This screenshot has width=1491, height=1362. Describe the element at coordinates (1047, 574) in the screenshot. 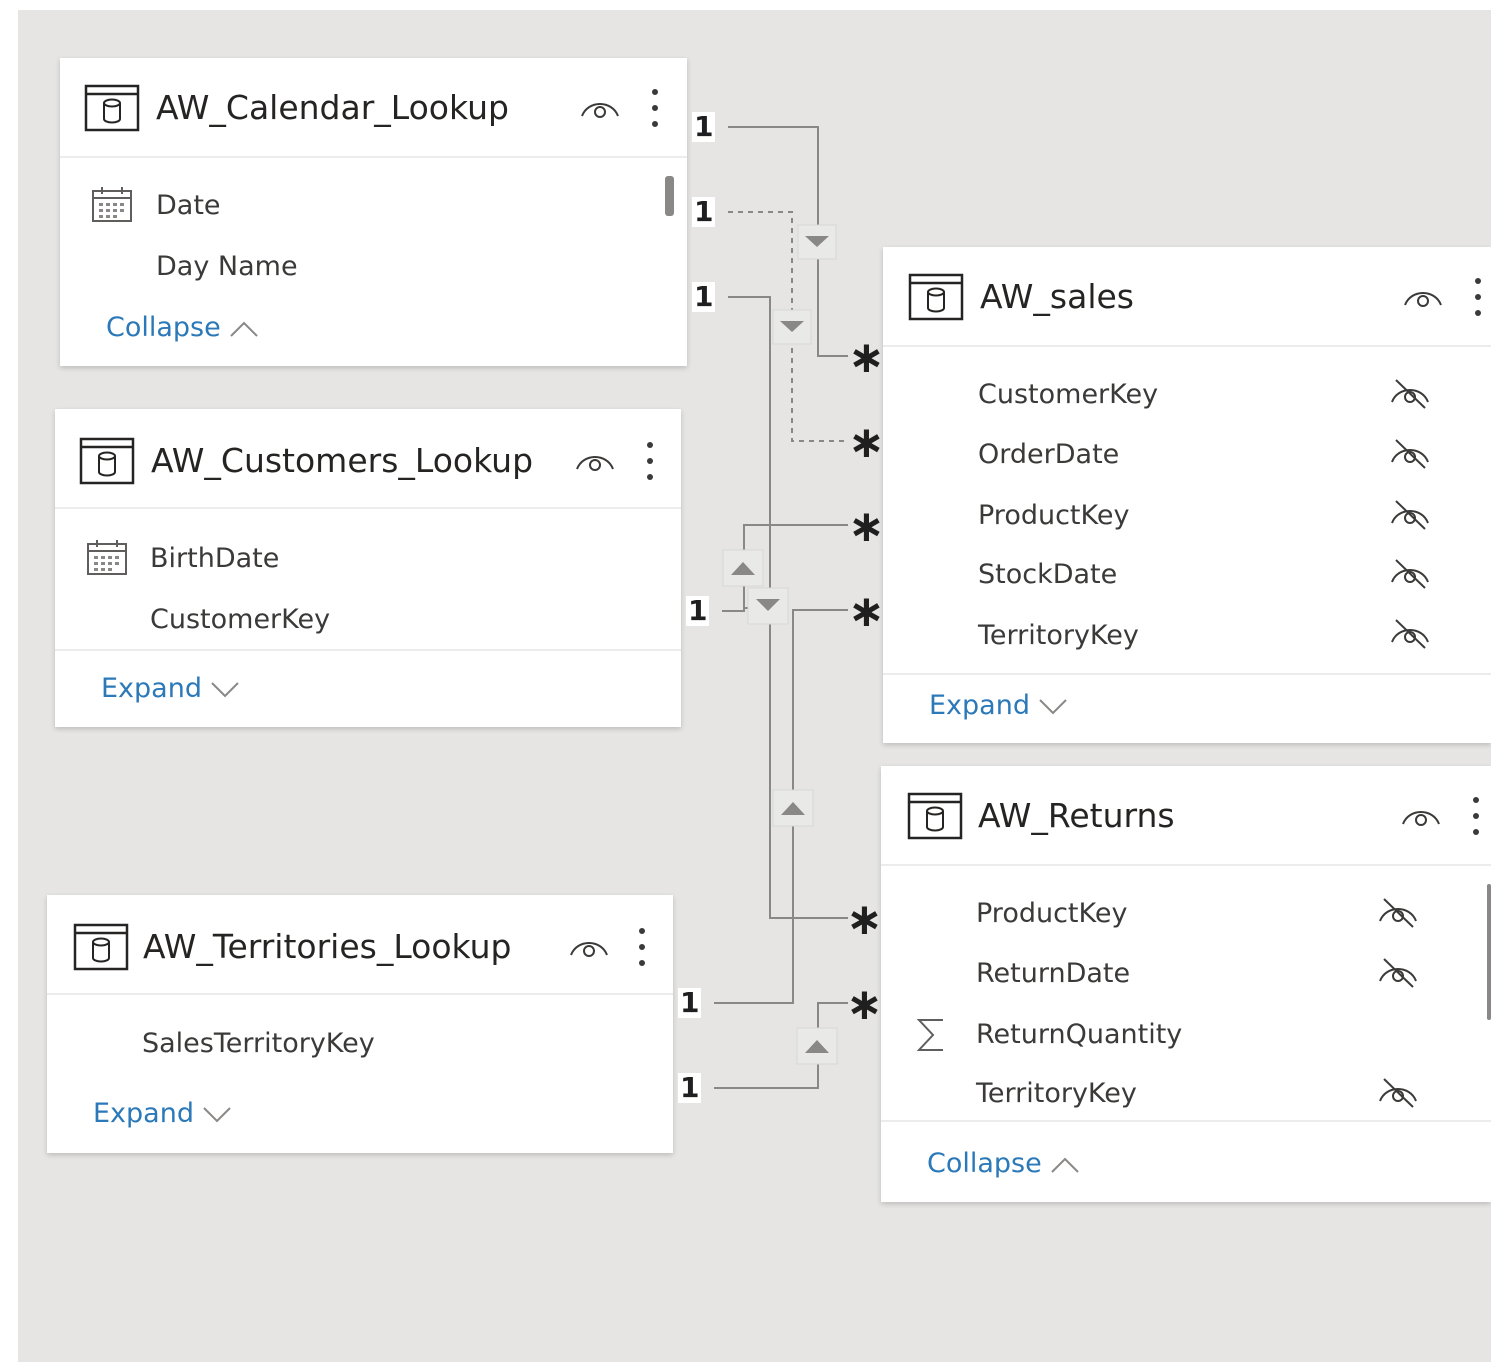

I see `field-stockdate: StockDate` at that location.